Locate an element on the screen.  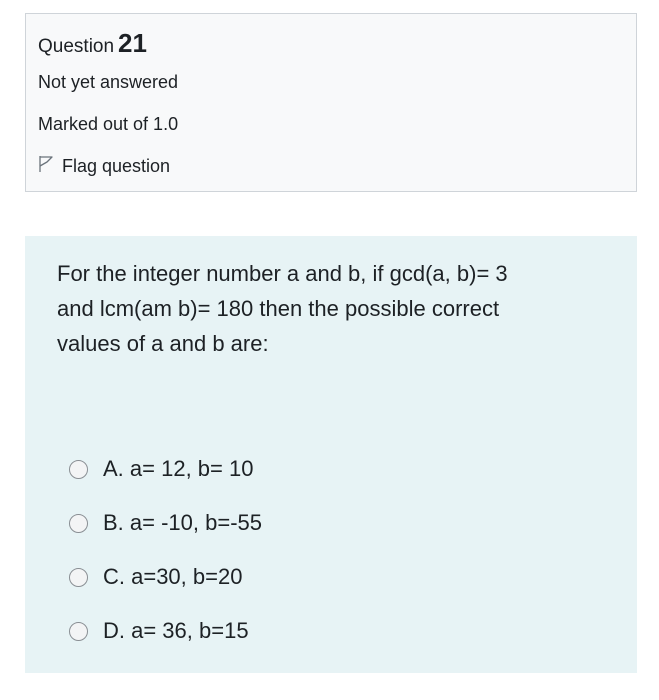
question-word: Question is located at coordinates (76, 46).